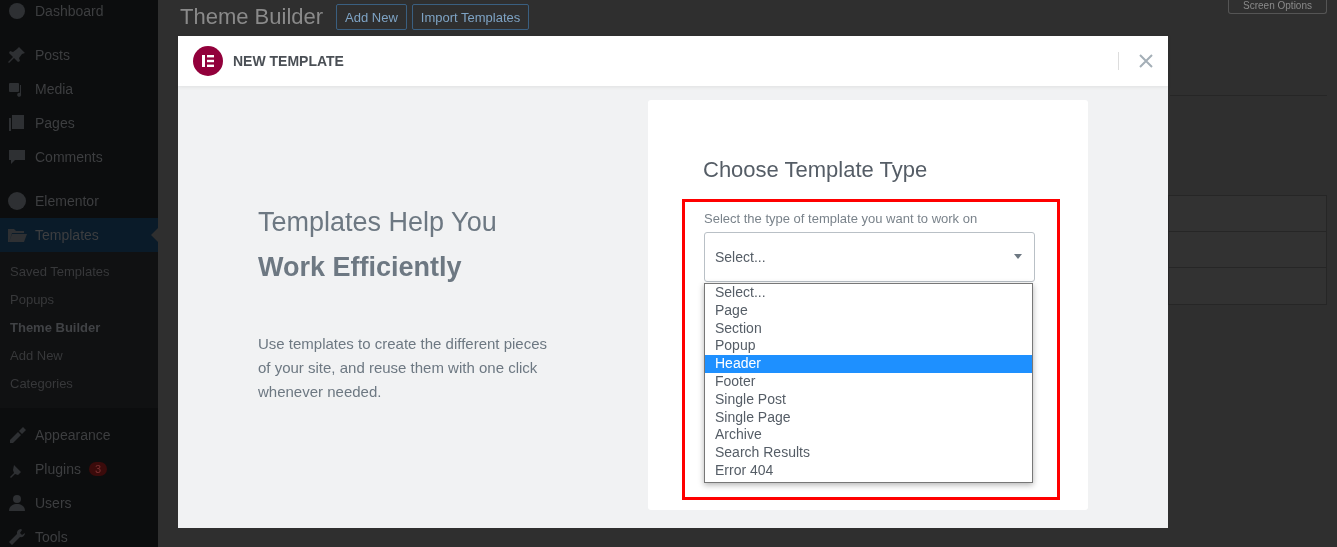  I want to click on dropdown-option: Footer, so click(868, 382).